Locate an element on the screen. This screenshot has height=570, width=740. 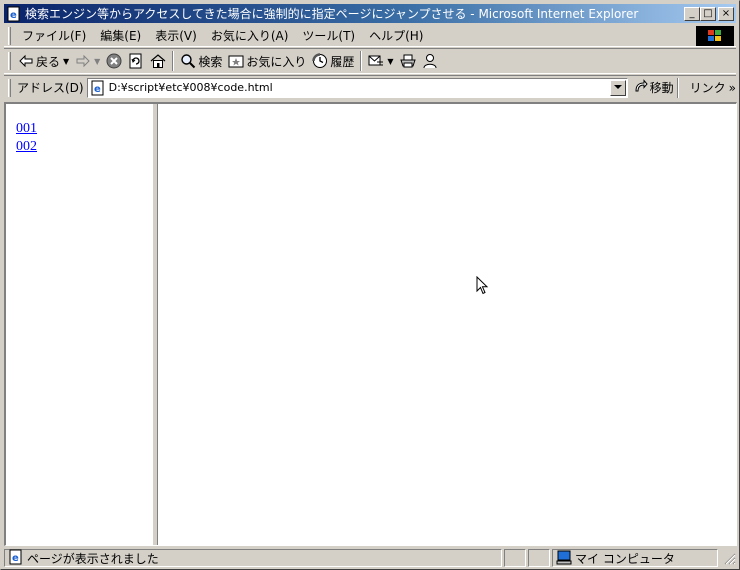
search-label: 検索 is located at coordinates (210, 61).